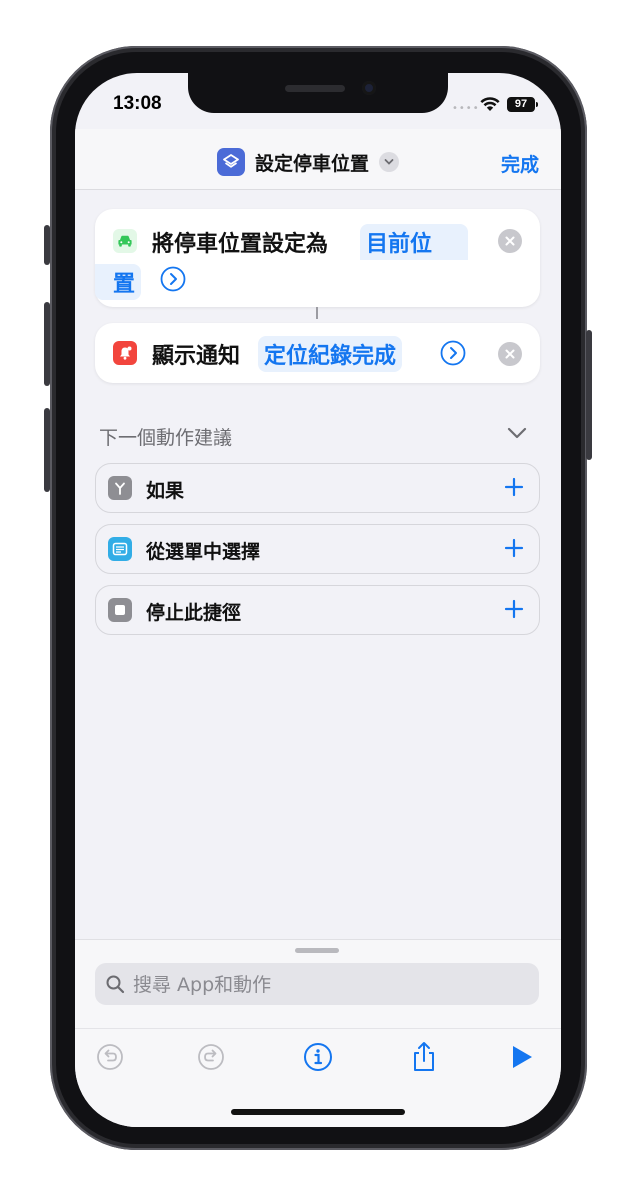  I want to click on info-icon, so click(318, 1057).